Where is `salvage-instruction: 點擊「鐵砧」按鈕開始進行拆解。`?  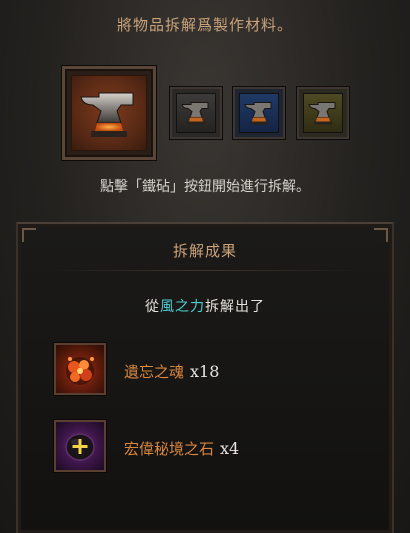 salvage-instruction: 點擊「鐵砧」按鈕開始進行拆解。 is located at coordinates (205, 187).